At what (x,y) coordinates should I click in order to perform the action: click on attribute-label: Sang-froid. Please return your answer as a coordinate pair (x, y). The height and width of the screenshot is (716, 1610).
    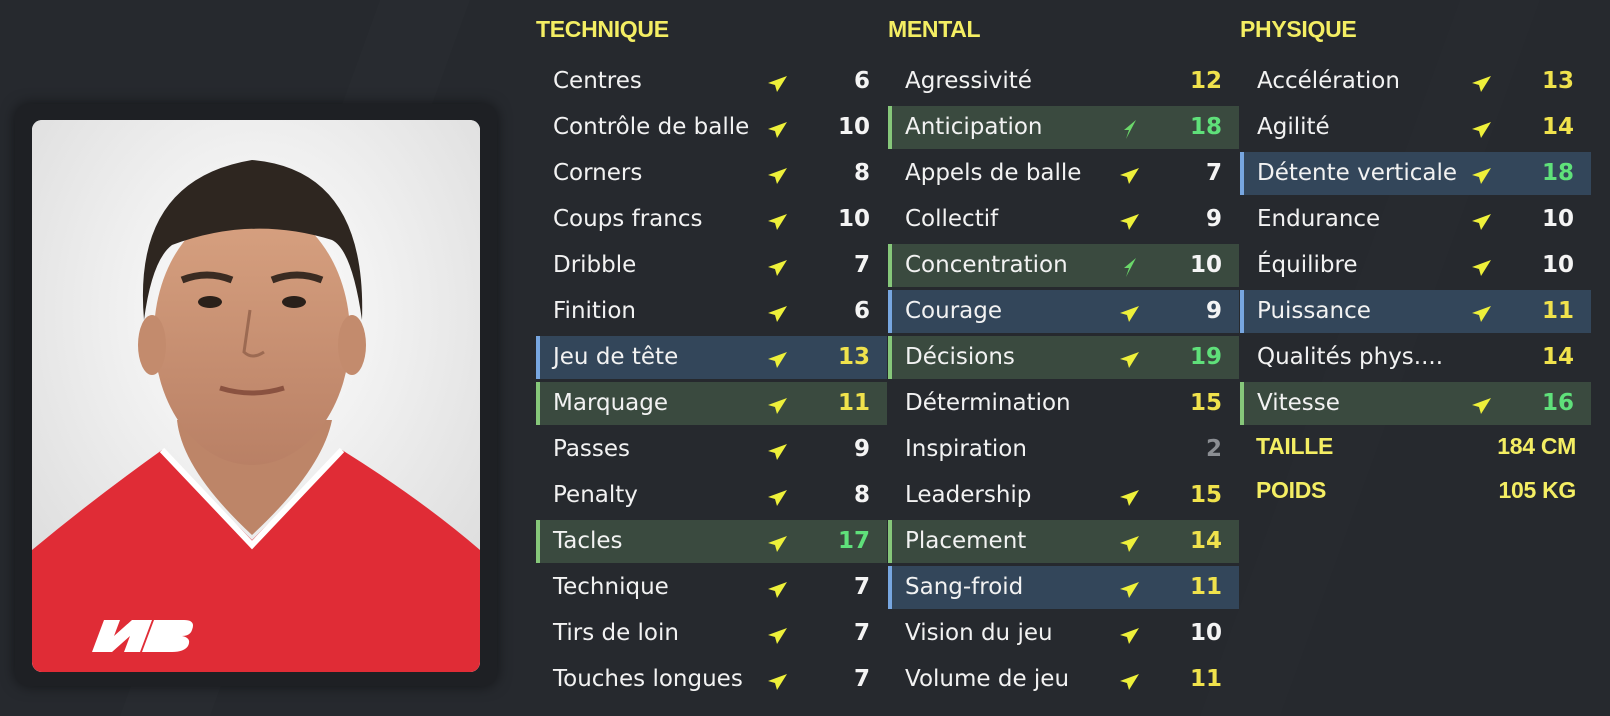
    Looking at the image, I should click on (964, 587).